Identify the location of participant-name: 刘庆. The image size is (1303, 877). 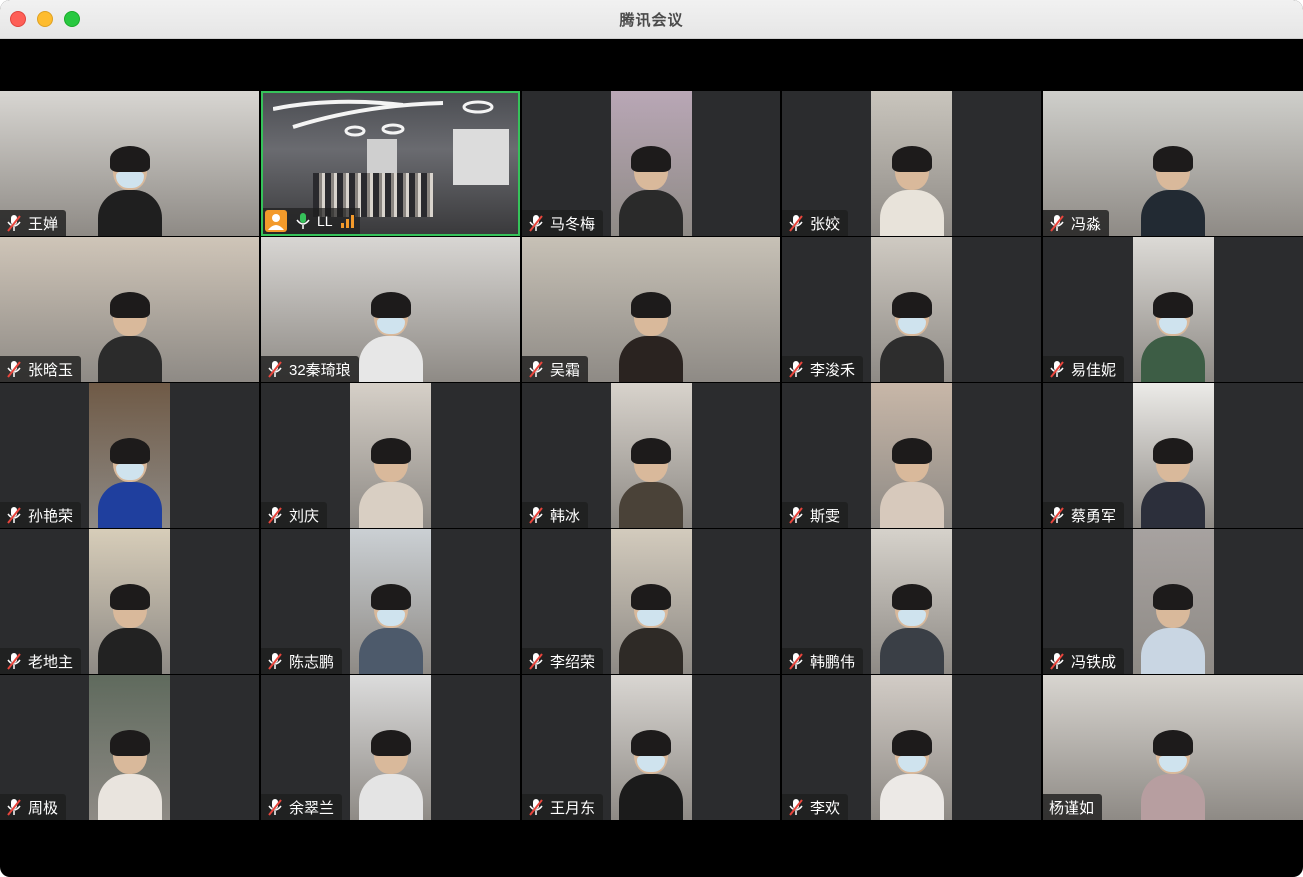
(304, 516).